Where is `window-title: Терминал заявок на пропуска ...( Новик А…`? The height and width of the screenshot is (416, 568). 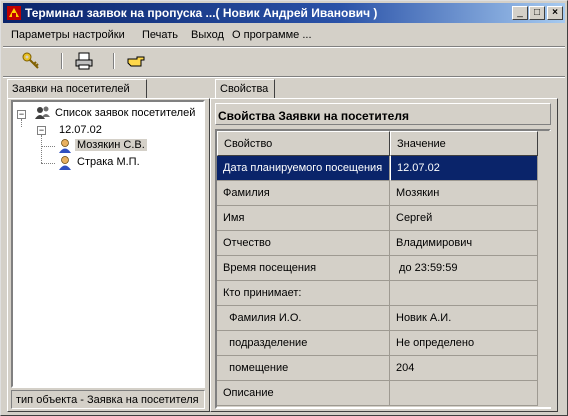 window-title: Терминал заявок на пропуска ...( Новик А… is located at coordinates (201, 13).